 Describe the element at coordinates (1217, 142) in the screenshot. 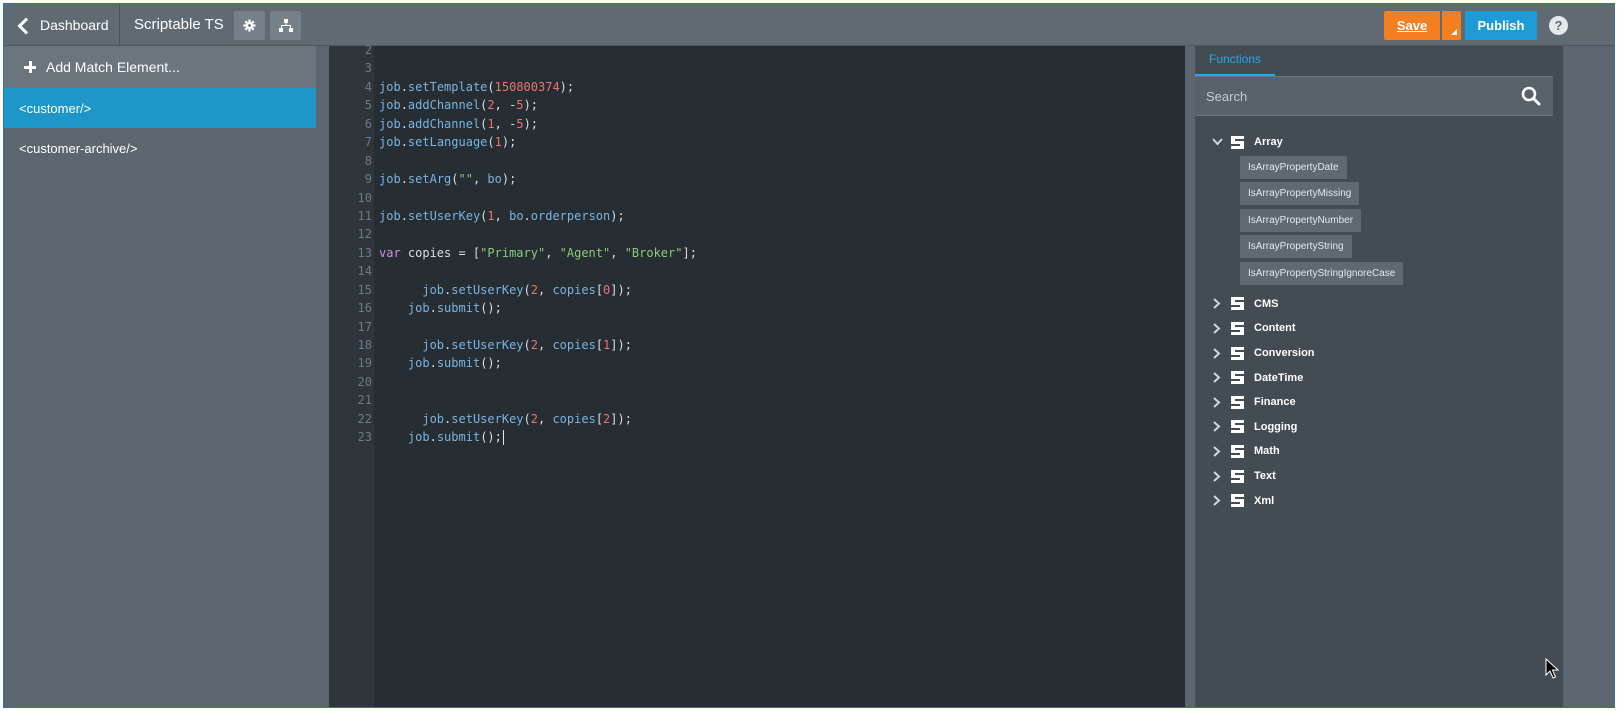

I see `chevron-down-icon` at that location.